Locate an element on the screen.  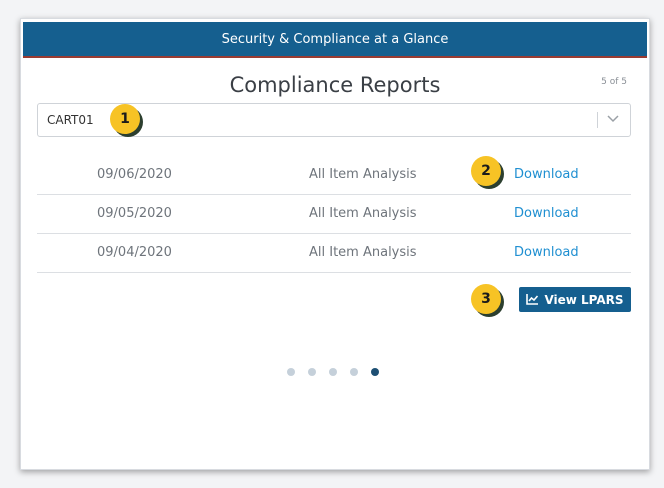
table-row: 09/05/2020 All Item Analysis Download is located at coordinates (334, 214).